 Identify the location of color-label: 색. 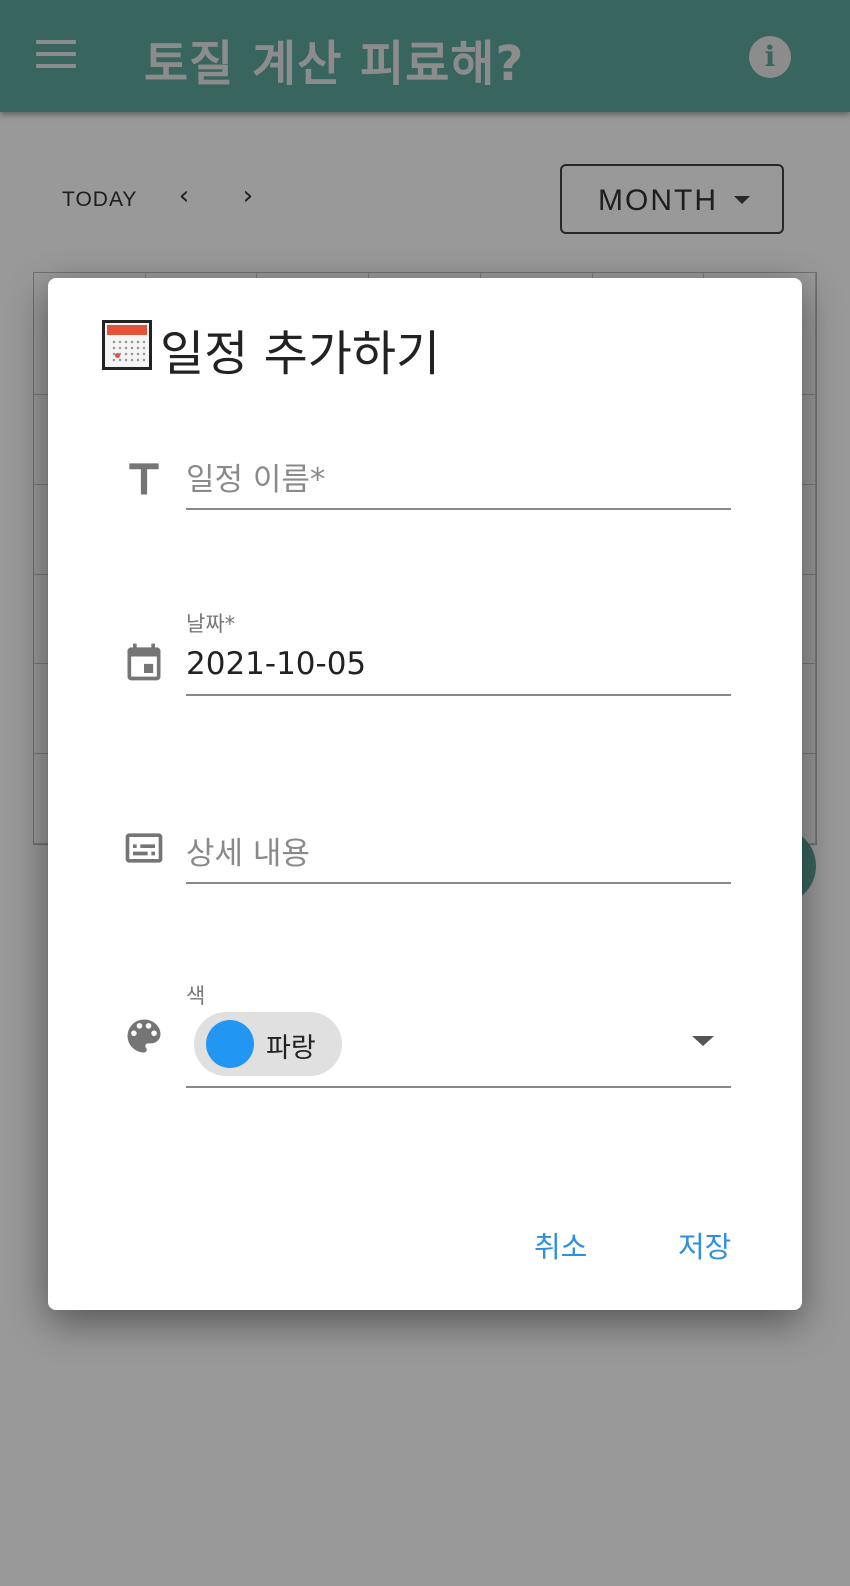
(196, 996).